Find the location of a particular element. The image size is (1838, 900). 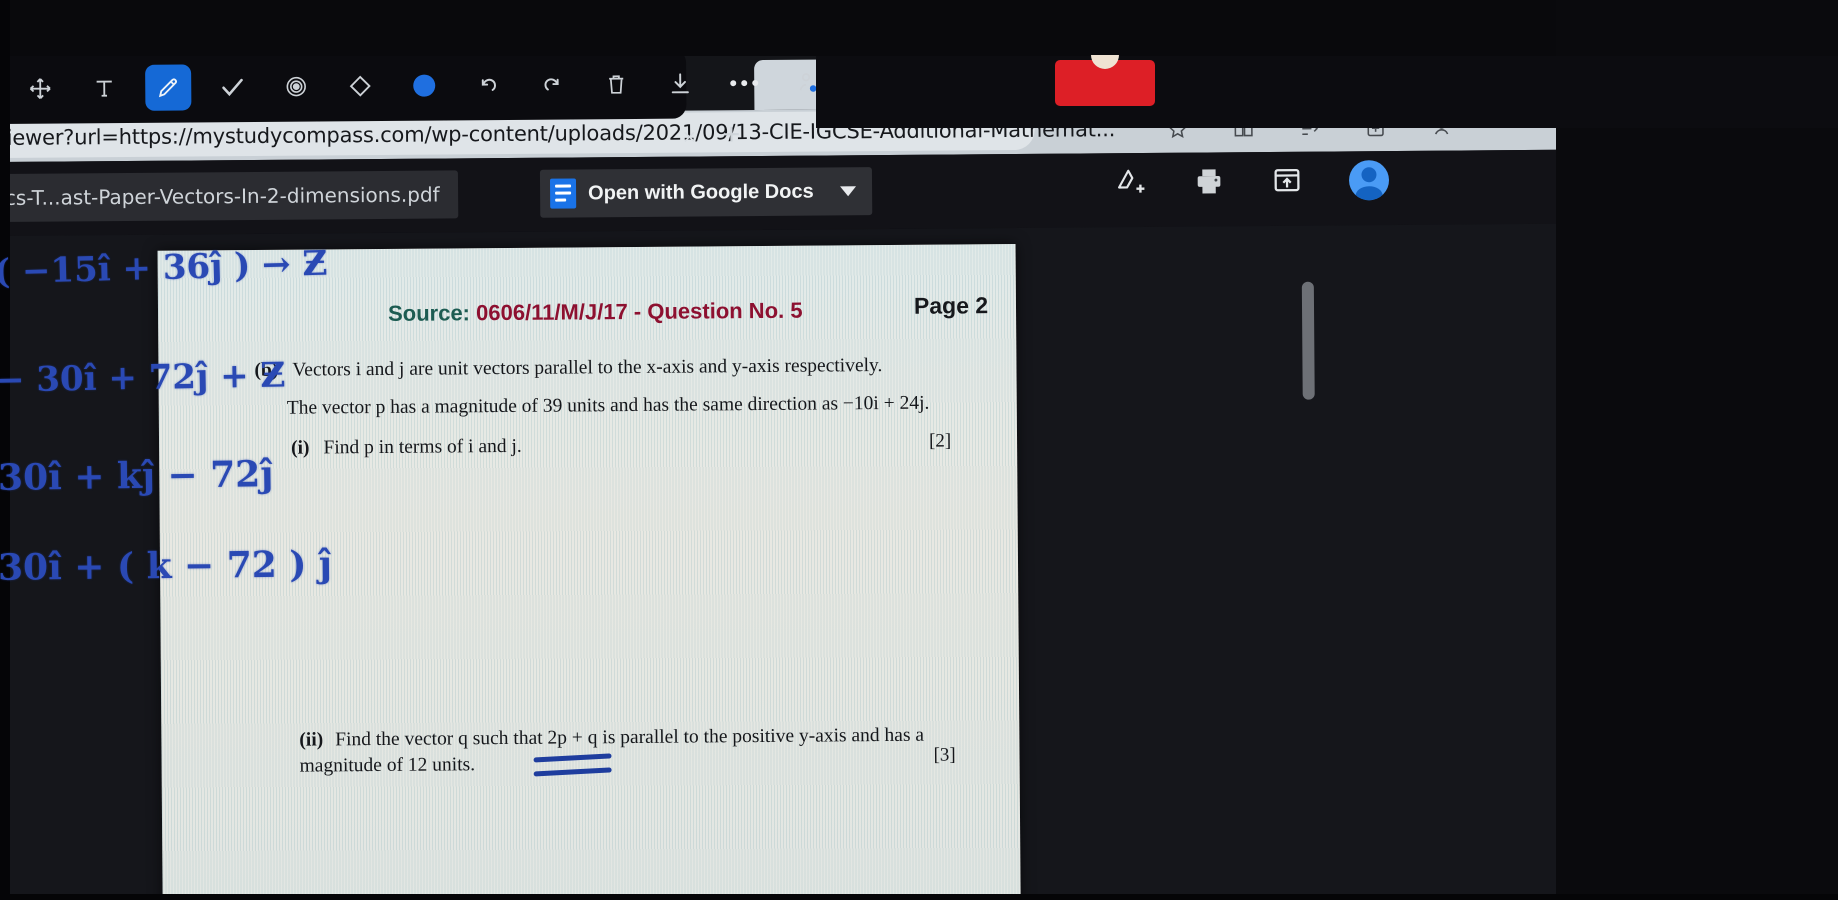

text-tool is located at coordinates (104, 88).